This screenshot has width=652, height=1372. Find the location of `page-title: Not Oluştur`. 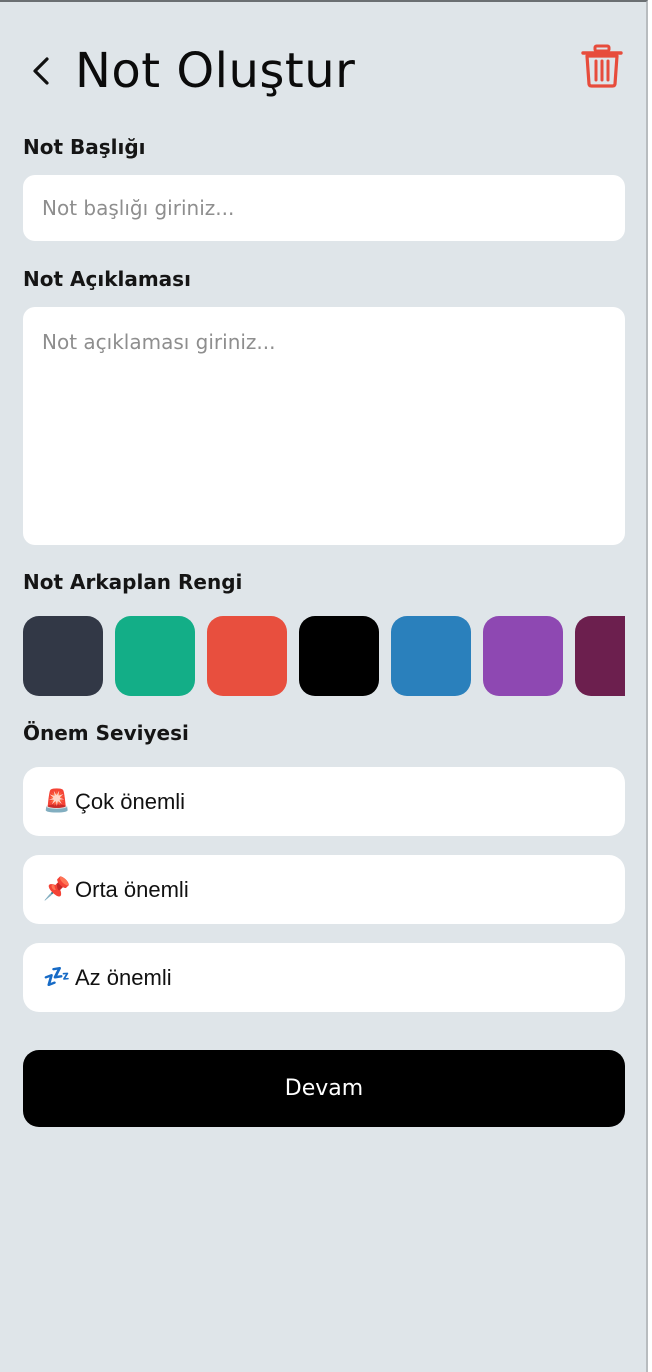

page-title: Not Oluştur is located at coordinates (215, 71).